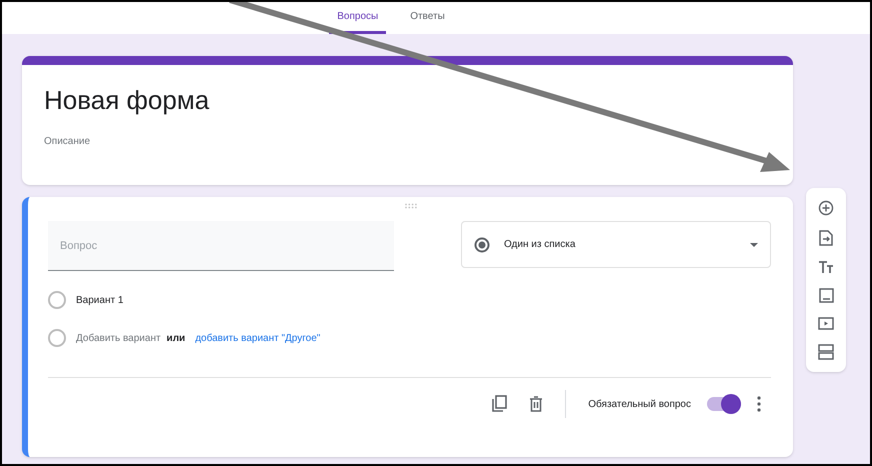  What do you see at coordinates (221, 246) in the screenshot?
I see `question-field: Вопрос` at bounding box center [221, 246].